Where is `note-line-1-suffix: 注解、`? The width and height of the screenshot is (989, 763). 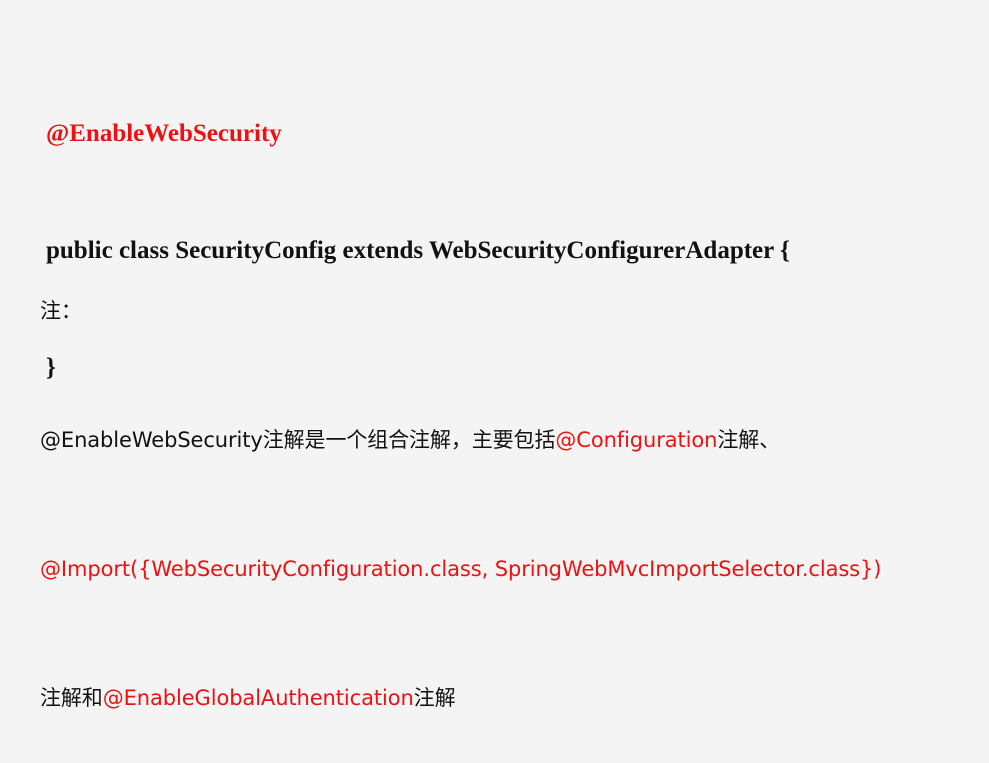
note-line-1-suffix: 注解、 is located at coordinates (749, 440).